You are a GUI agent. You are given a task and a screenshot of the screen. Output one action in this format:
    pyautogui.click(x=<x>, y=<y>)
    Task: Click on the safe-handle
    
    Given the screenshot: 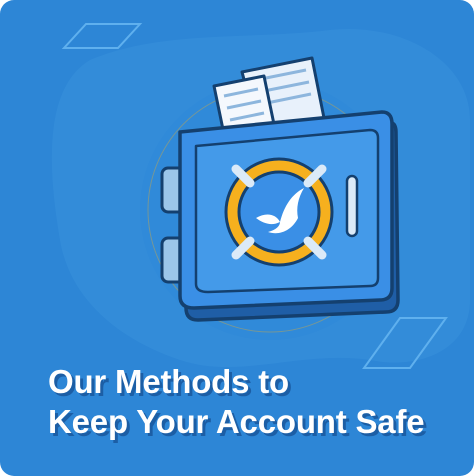 What is the action you would take?
    pyautogui.click(x=352, y=206)
    